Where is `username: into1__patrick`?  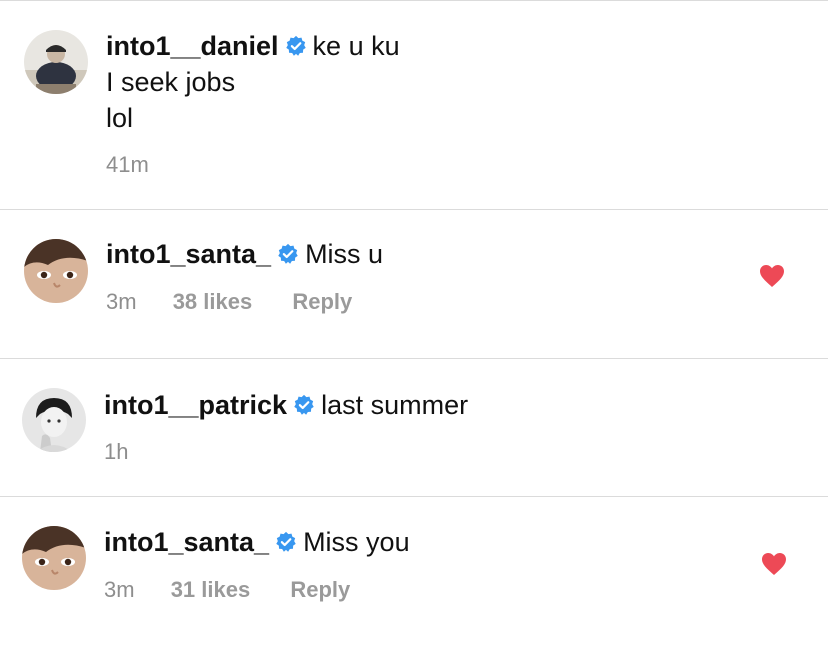 username: into1__patrick is located at coordinates (195, 405).